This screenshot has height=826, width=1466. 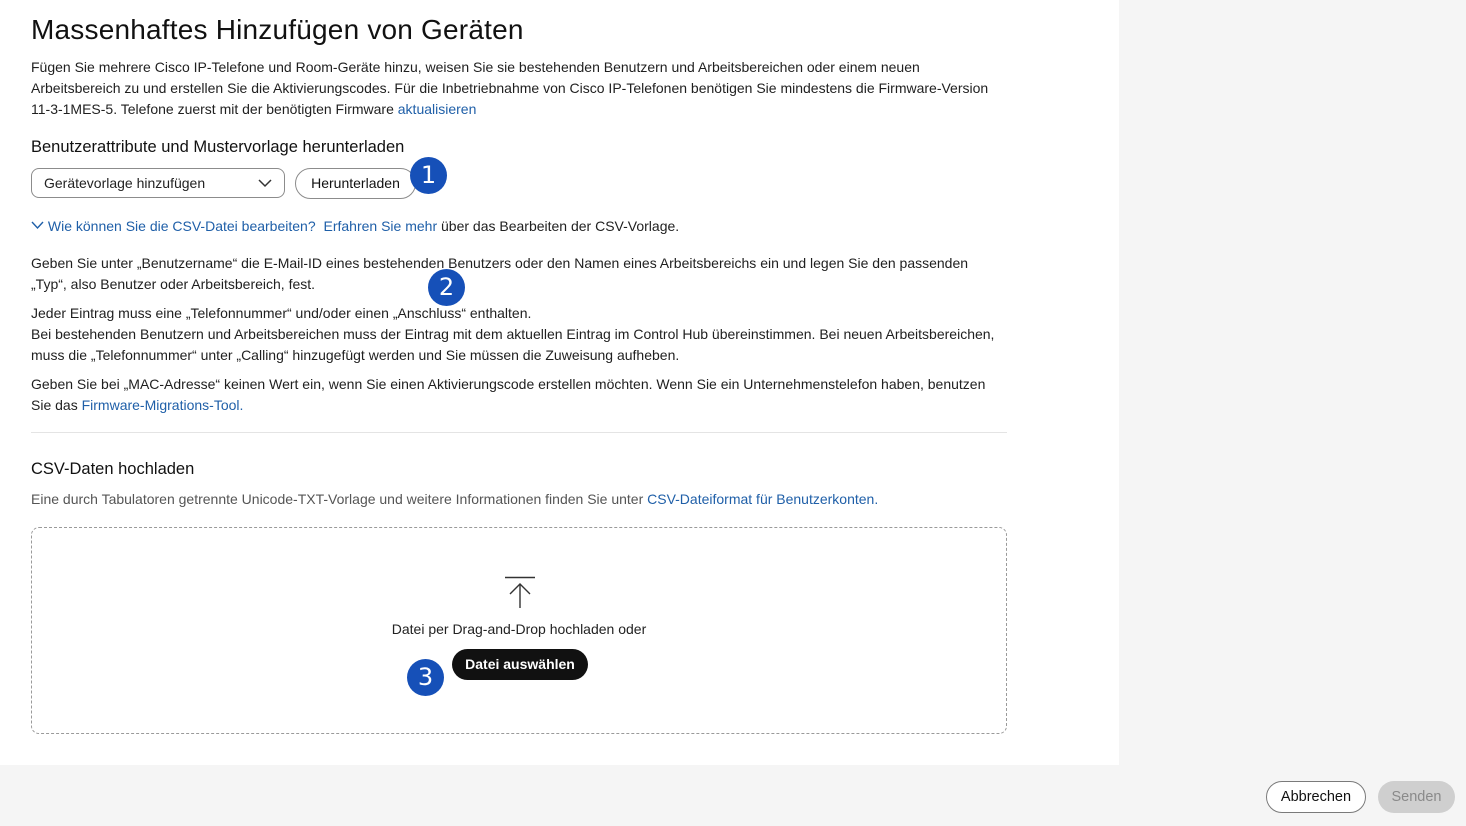 I want to click on step-badge-1: 1, so click(x=428, y=175).